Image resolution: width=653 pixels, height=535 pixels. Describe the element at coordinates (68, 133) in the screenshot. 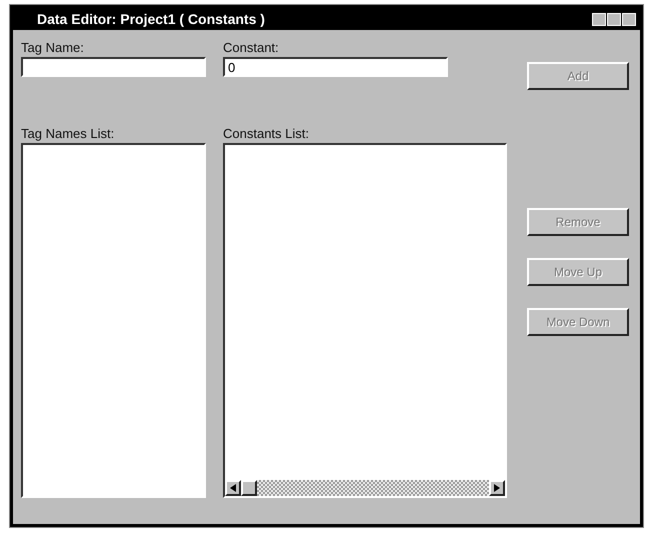

I see `list-label: Tag Names List:` at that location.